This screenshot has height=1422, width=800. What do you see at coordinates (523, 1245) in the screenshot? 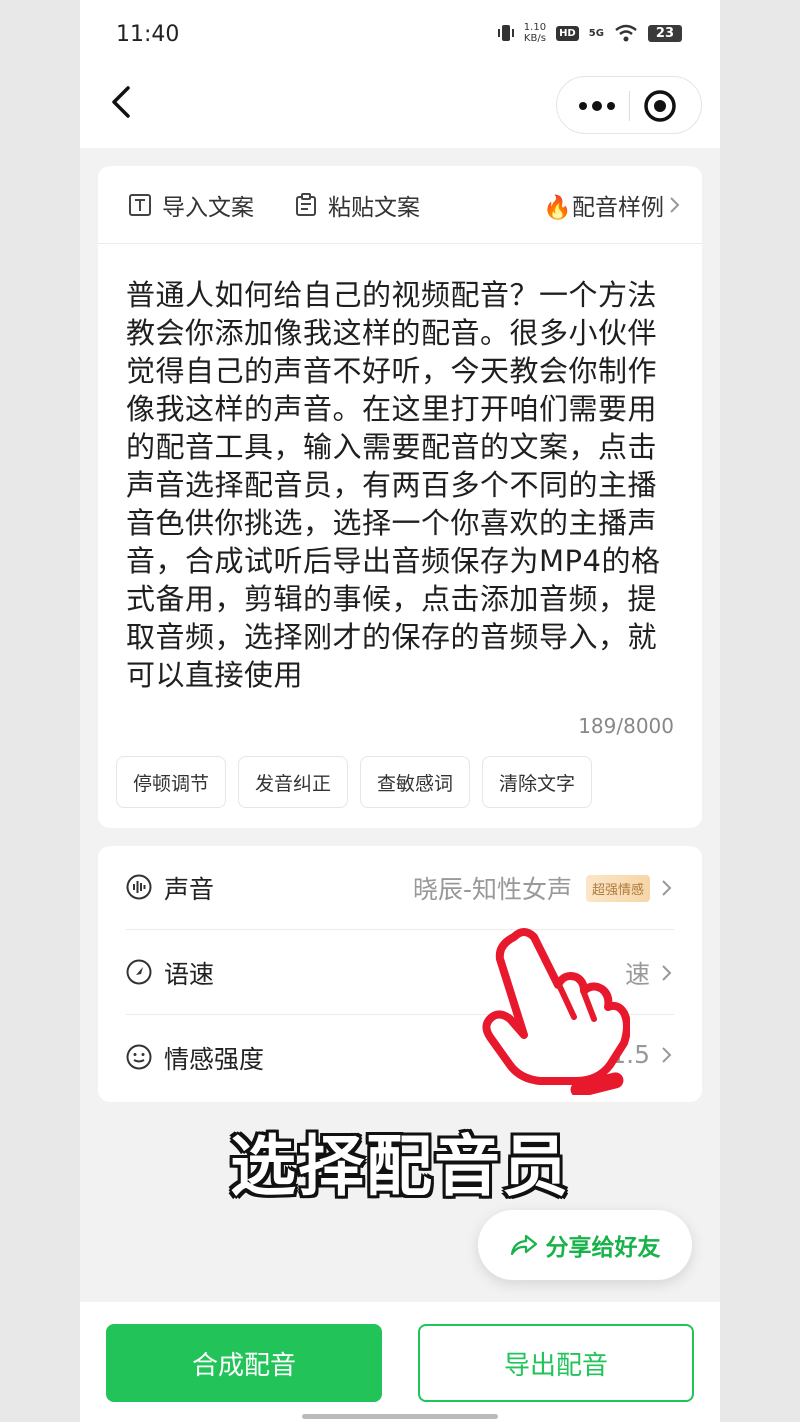
I see `share-arrow-icon` at bounding box center [523, 1245].